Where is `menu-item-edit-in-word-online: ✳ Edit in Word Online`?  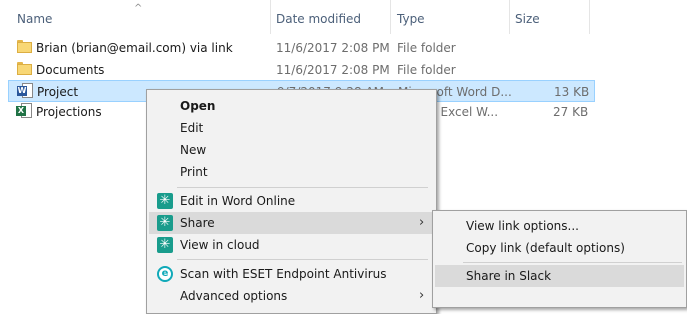
menu-item-edit-in-word-online: ✳ Edit in Word Online is located at coordinates (291, 201).